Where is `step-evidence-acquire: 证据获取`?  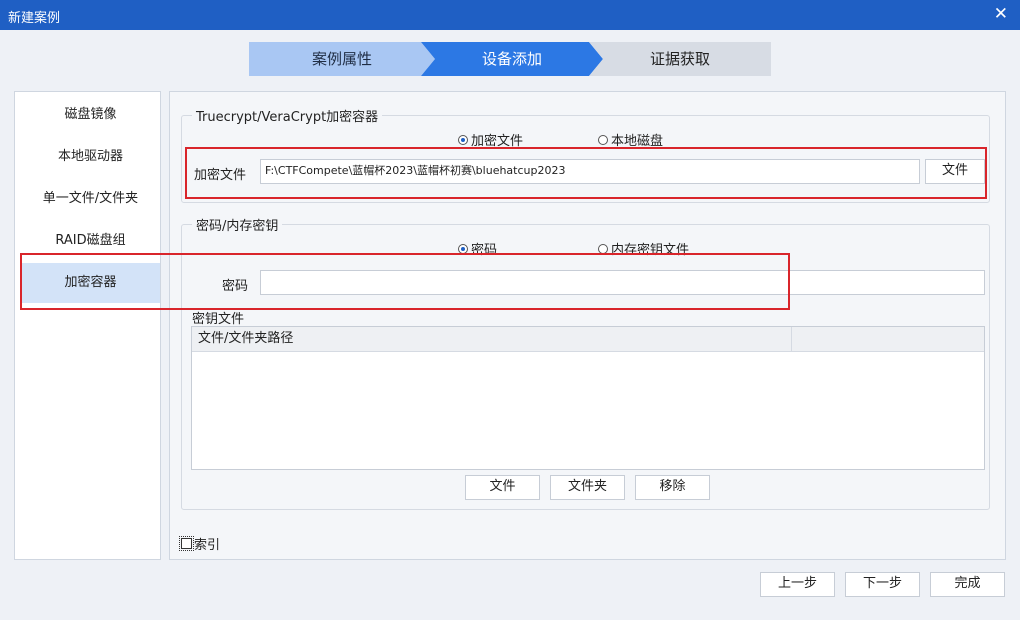 step-evidence-acquire: 证据获取 is located at coordinates (680, 59).